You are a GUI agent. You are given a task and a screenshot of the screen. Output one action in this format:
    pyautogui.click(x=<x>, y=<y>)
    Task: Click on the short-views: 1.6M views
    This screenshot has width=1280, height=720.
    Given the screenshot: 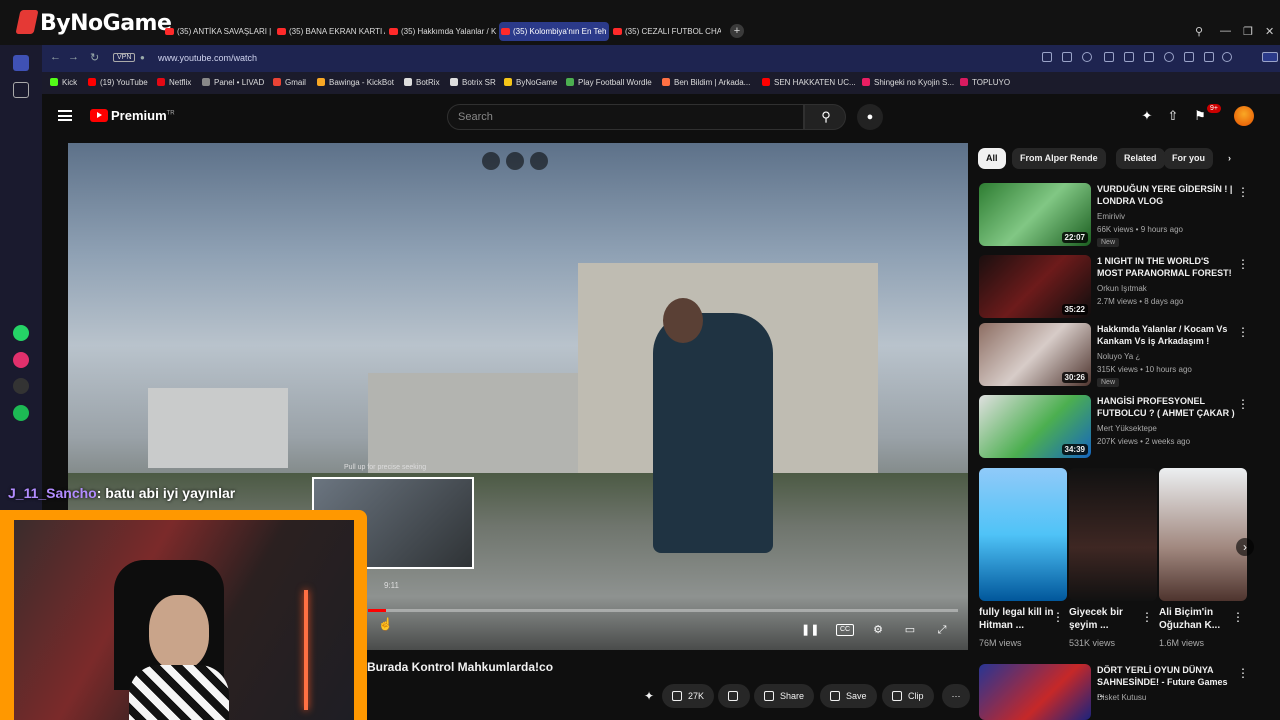 What is the action you would take?
    pyautogui.click(x=1182, y=643)
    